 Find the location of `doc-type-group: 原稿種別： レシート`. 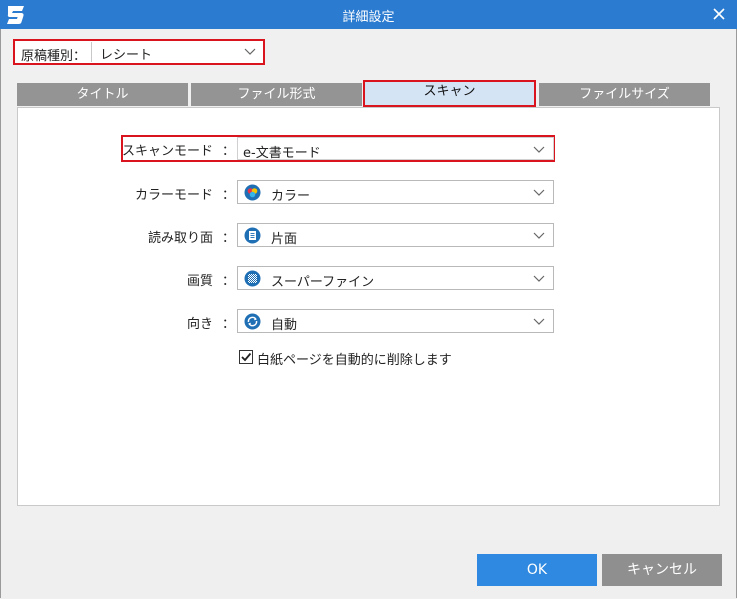

doc-type-group: 原稿種別： レシート is located at coordinates (139, 52).